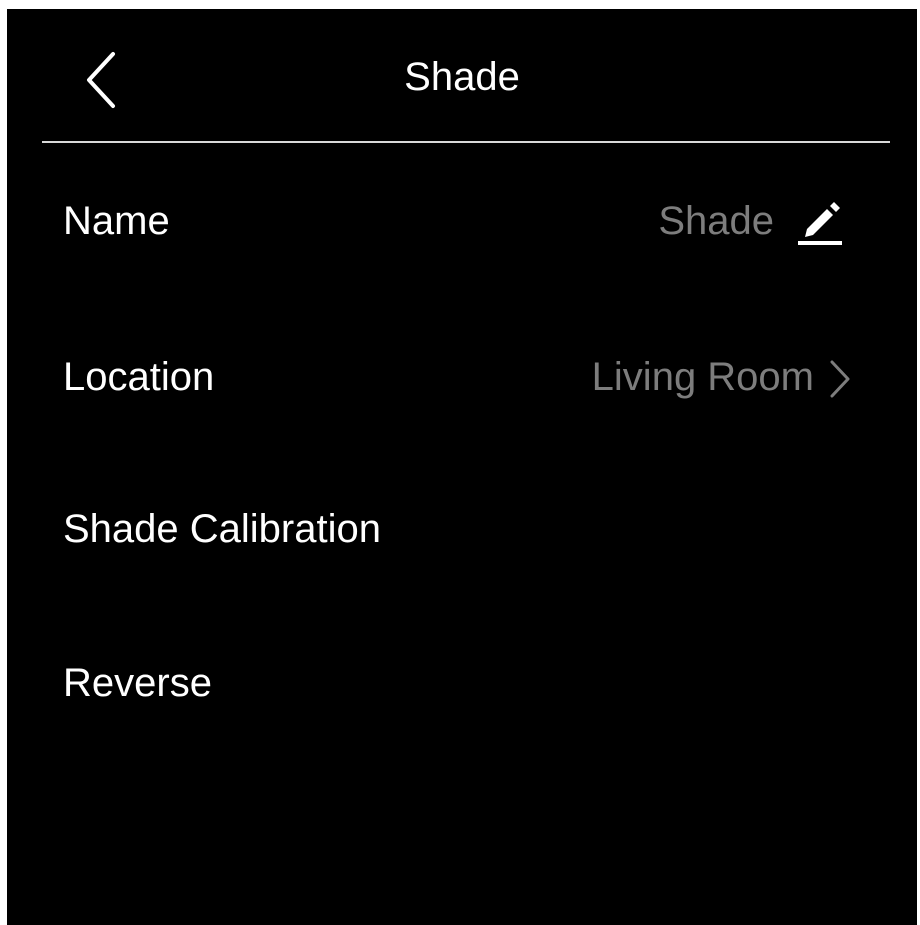  I want to click on chevron-right-icon, so click(840, 379).